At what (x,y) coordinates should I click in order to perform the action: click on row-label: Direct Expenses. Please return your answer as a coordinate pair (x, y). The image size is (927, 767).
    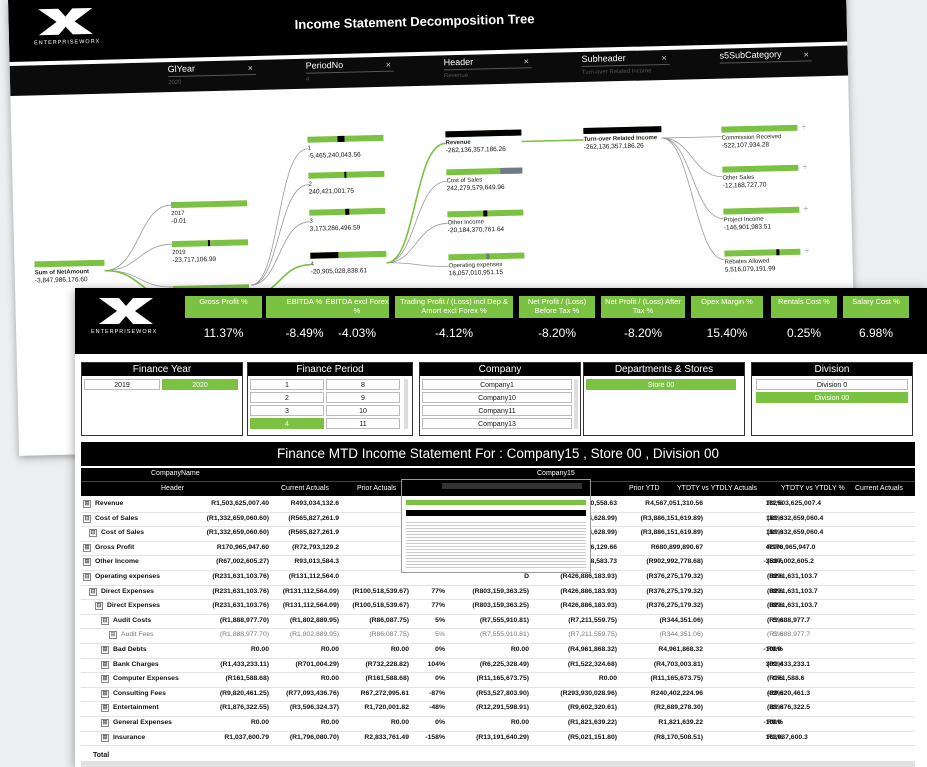
    Looking at the image, I should click on (127, 591).